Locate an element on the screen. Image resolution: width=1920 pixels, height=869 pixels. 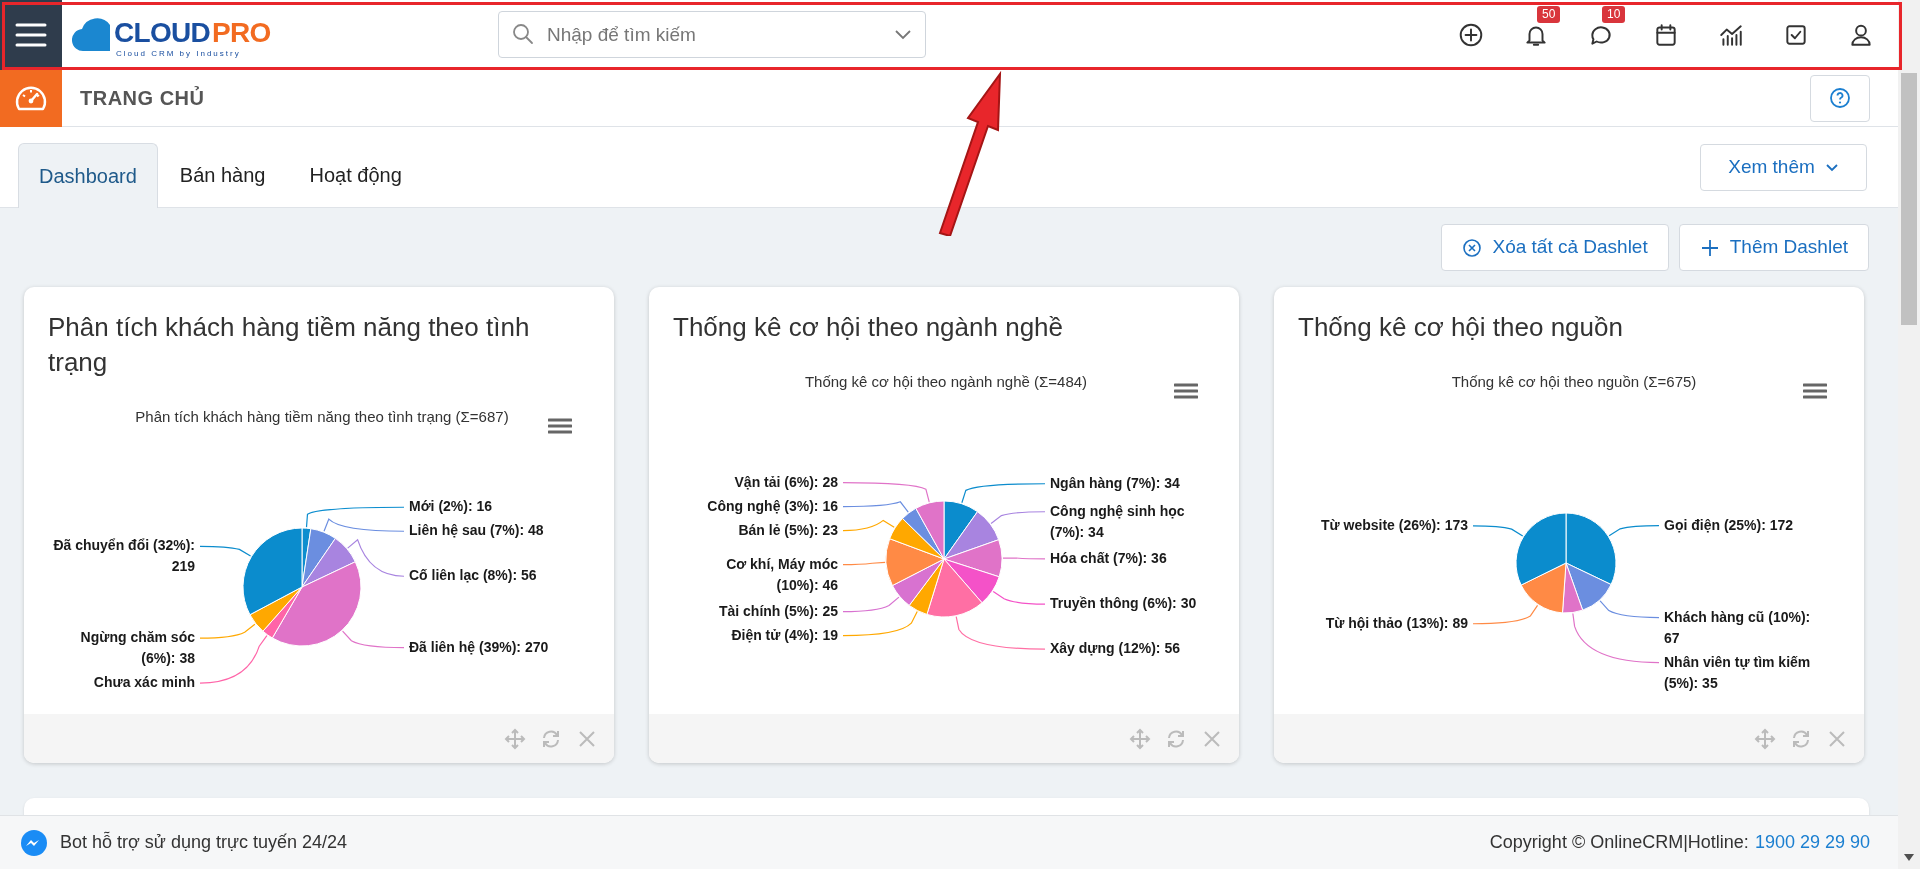
calendar-icon is located at coordinates (1666, 34).